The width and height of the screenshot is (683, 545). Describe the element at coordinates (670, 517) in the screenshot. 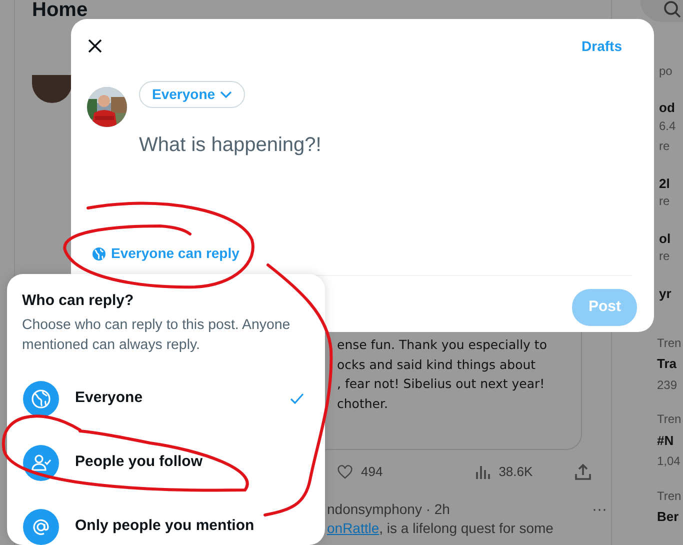

I see `trend-title: Ber` at that location.